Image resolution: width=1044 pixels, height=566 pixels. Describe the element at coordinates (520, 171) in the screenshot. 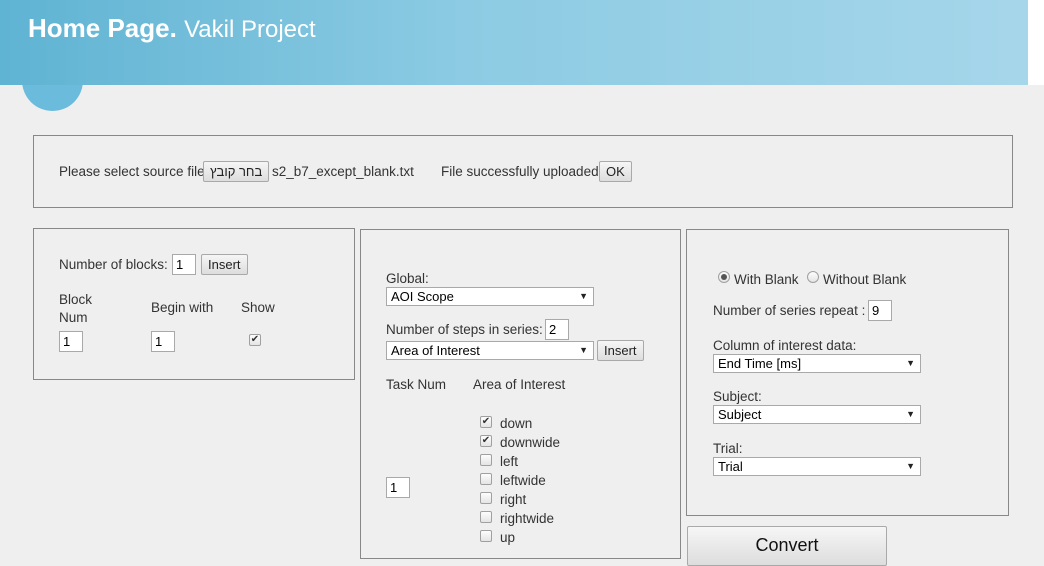

I see `upload-status-text: File successfully uploaded` at that location.